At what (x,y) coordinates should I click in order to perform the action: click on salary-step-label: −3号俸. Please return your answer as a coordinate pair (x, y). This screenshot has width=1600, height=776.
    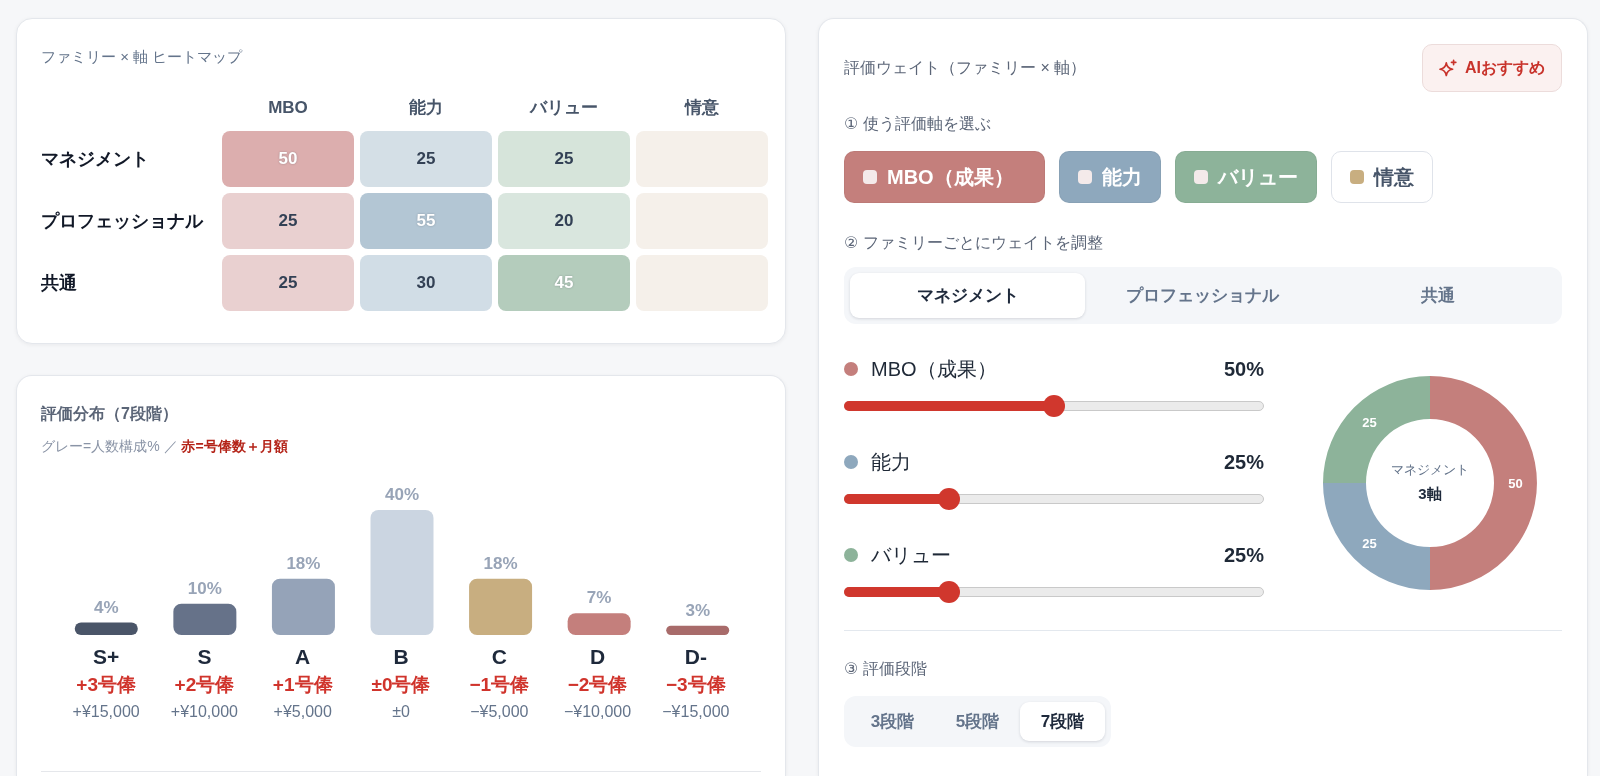
    Looking at the image, I should click on (696, 685).